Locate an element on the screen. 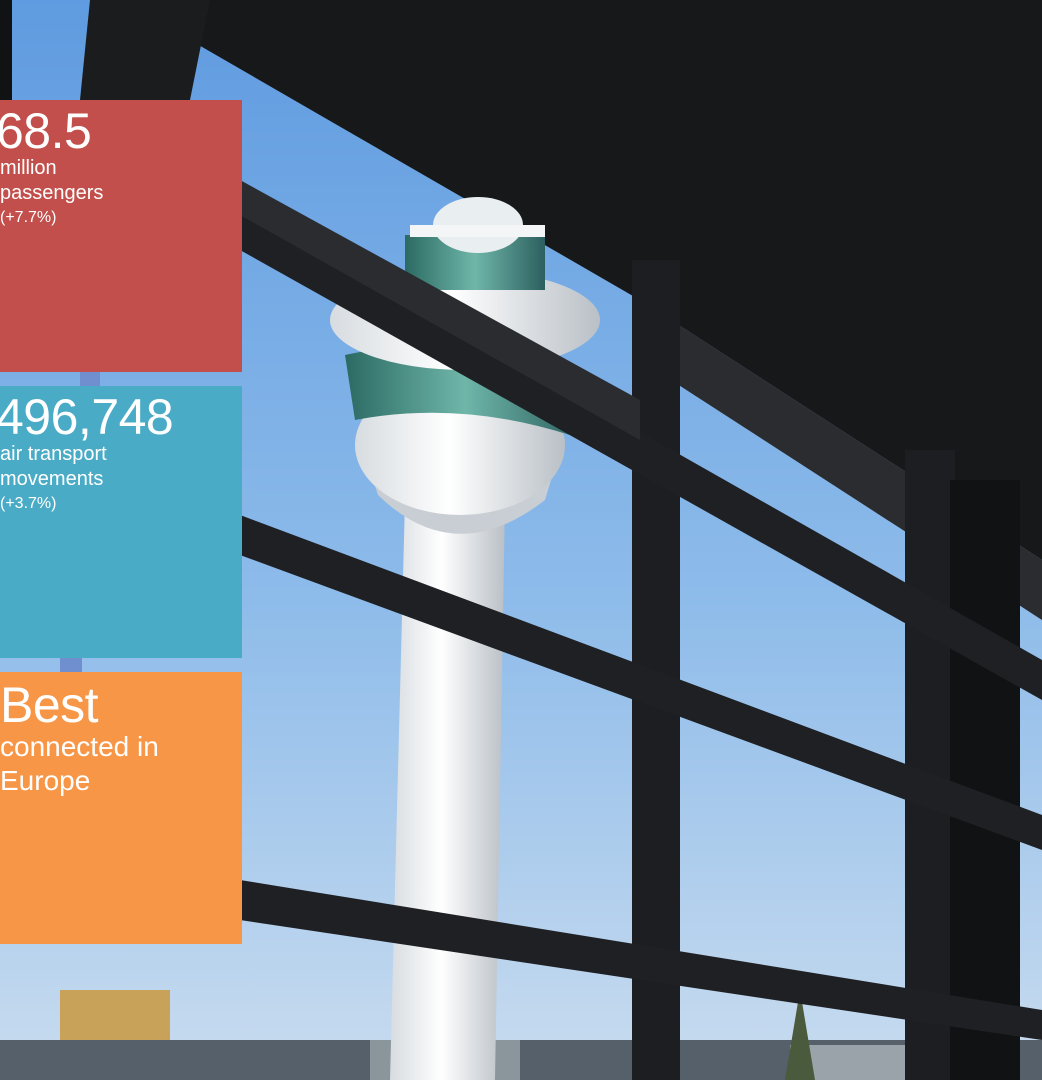 Image resolution: width=1042 pixels, height=1080 pixels. movements-change: (+3.7%) is located at coordinates (28, 503).